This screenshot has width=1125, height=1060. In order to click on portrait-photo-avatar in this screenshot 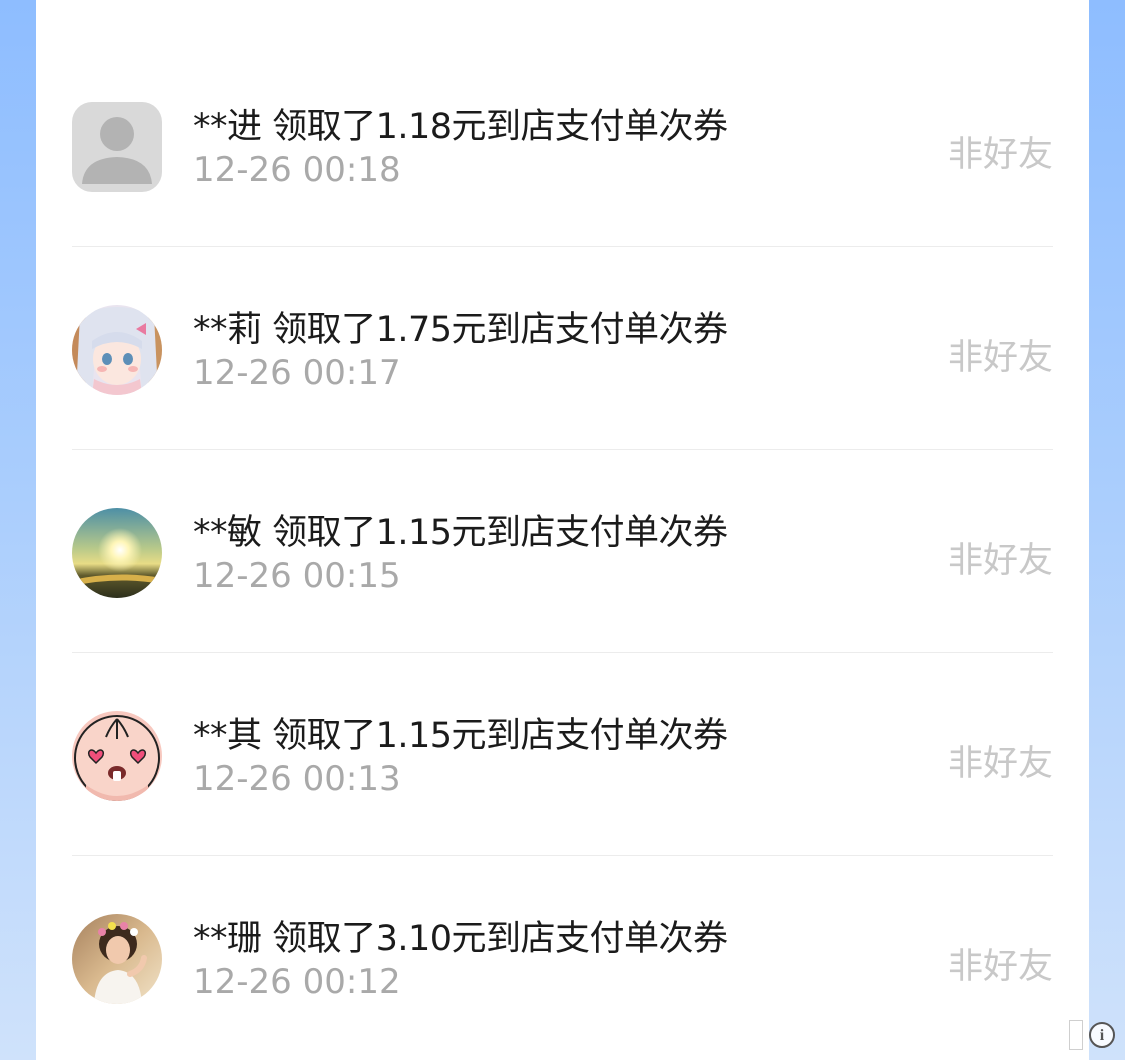, I will do `click(117, 959)`.